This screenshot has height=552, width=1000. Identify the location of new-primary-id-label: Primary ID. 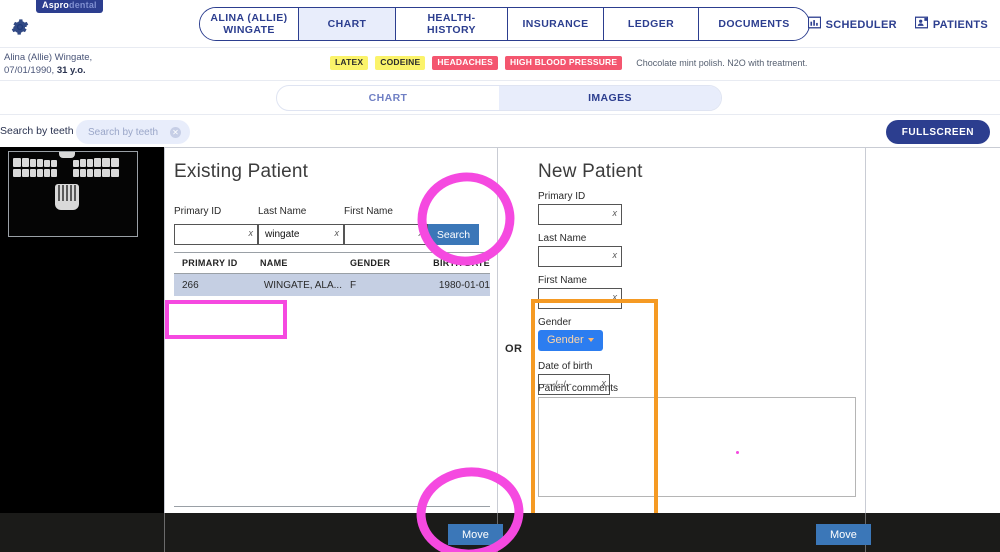
(562, 196).